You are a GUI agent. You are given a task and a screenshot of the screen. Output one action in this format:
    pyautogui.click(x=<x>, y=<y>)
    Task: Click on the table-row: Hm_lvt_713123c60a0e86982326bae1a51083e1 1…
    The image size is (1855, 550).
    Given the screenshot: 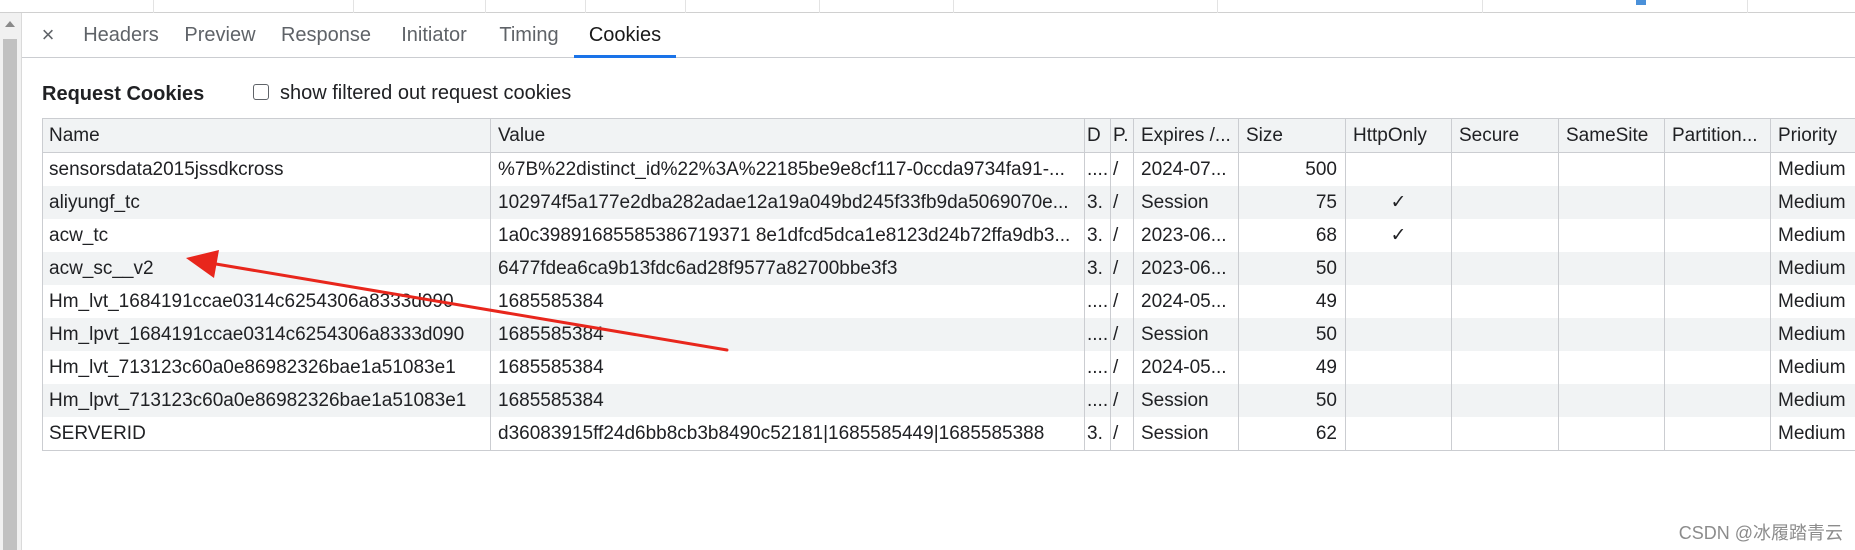 What is the action you would take?
    pyautogui.click(x=948, y=367)
    